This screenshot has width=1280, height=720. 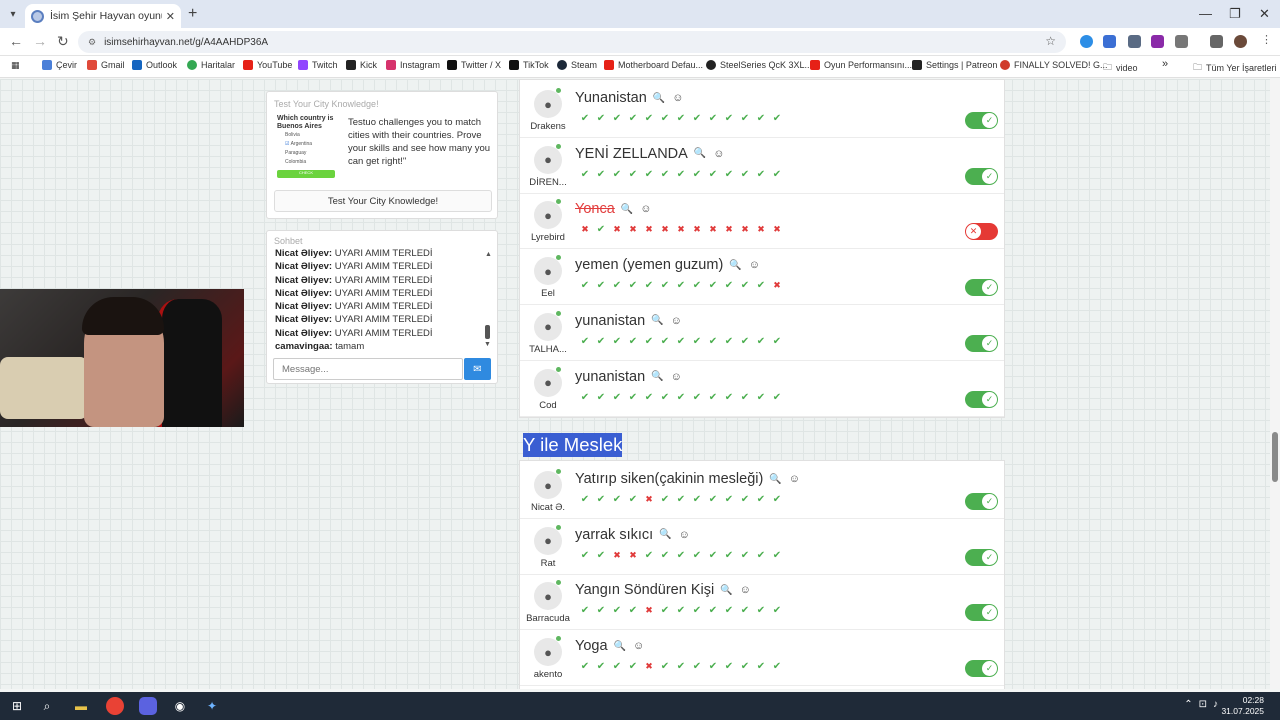 What do you see at coordinates (318, 65) in the screenshot?
I see `bookmark-twitch: Twitch` at bounding box center [318, 65].